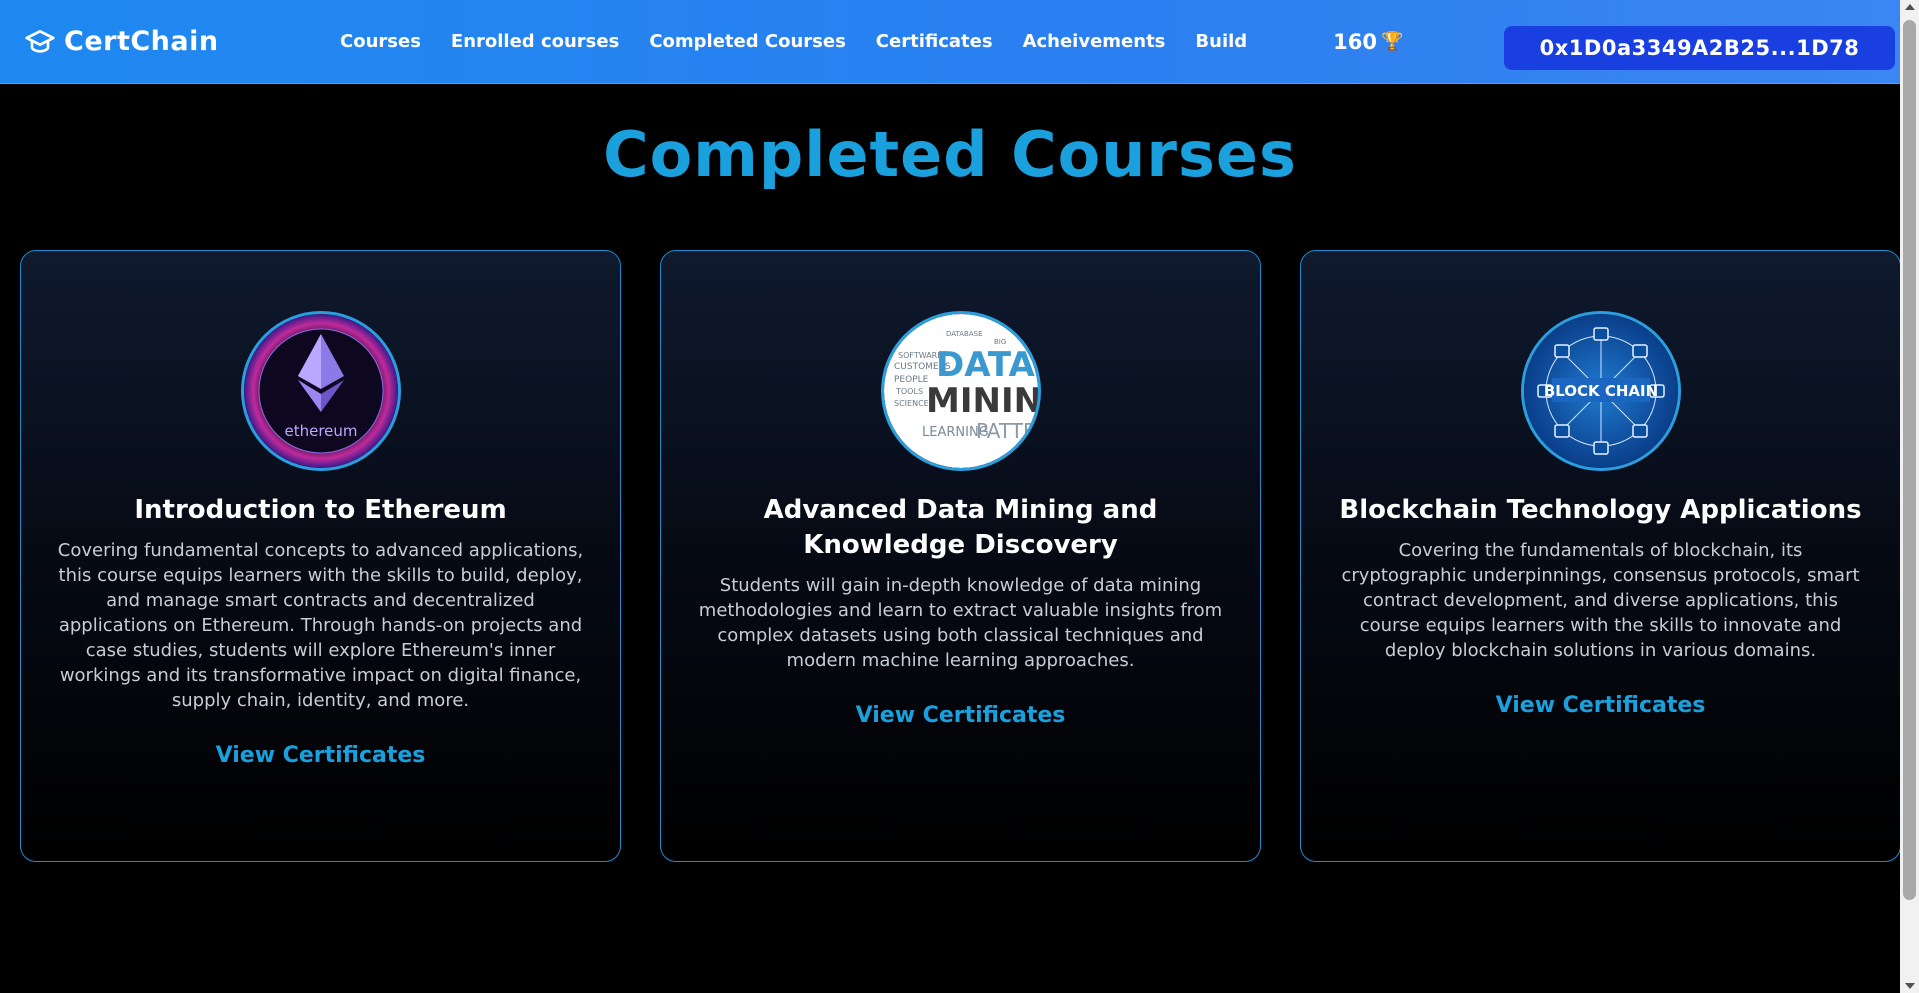 The height and width of the screenshot is (993, 1919). Describe the element at coordinates (1910, 986) in the screenshot. I see `scroll-down-arrow-icon` at that location.